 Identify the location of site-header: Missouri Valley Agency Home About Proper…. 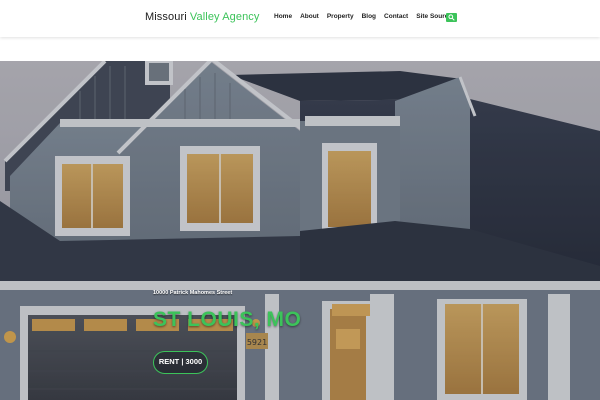
(300, 18).